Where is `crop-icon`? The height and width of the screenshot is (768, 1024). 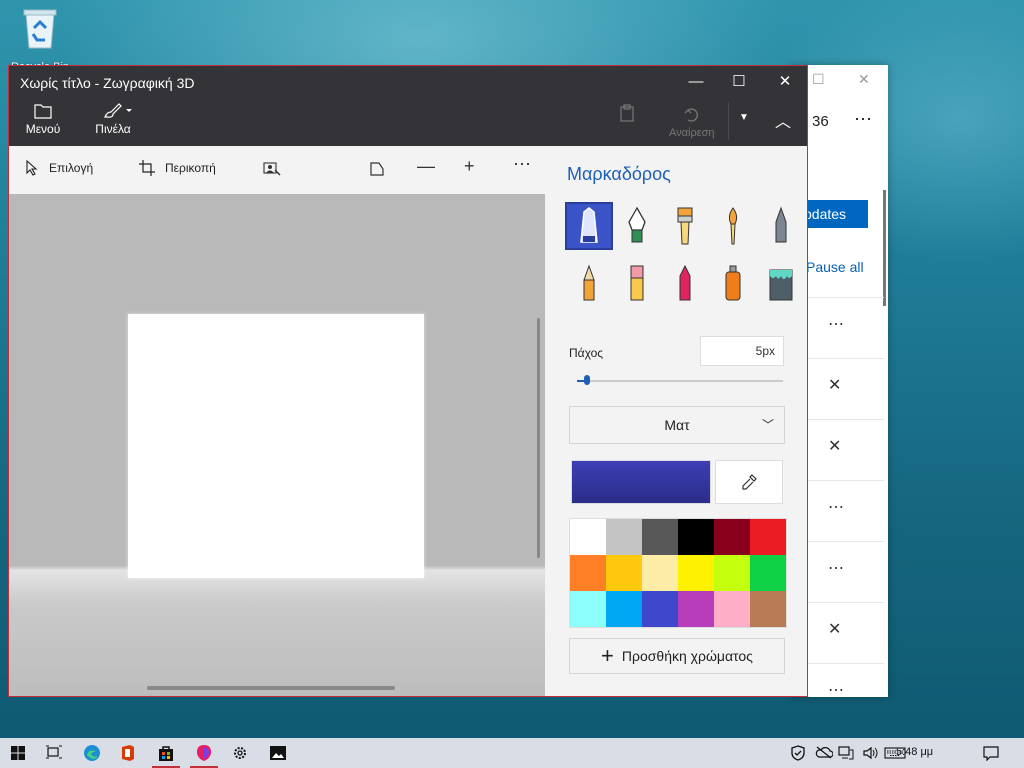
crop-icon is located at coordinates (147, 168).